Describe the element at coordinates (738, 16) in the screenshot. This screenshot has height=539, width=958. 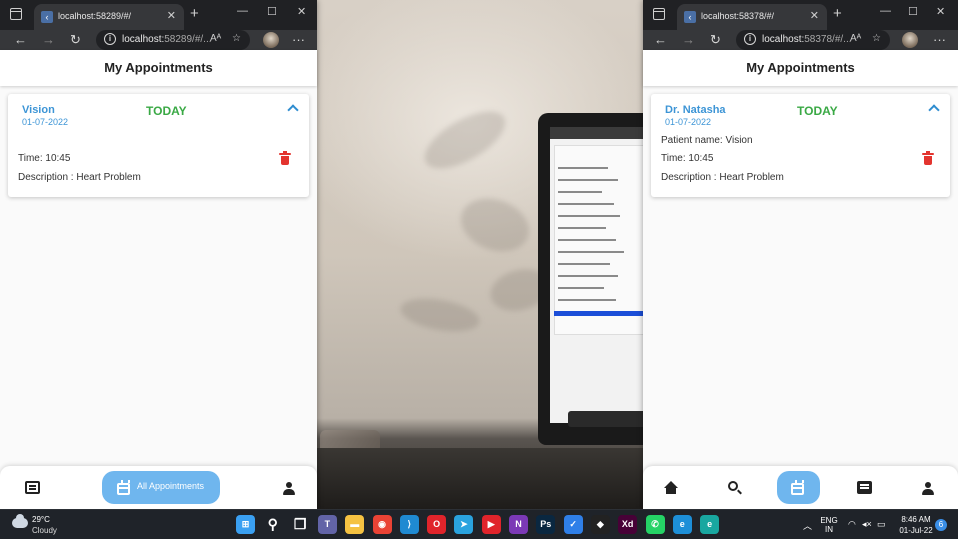
I see `tab-title: localhost:58378/#/` at that location.